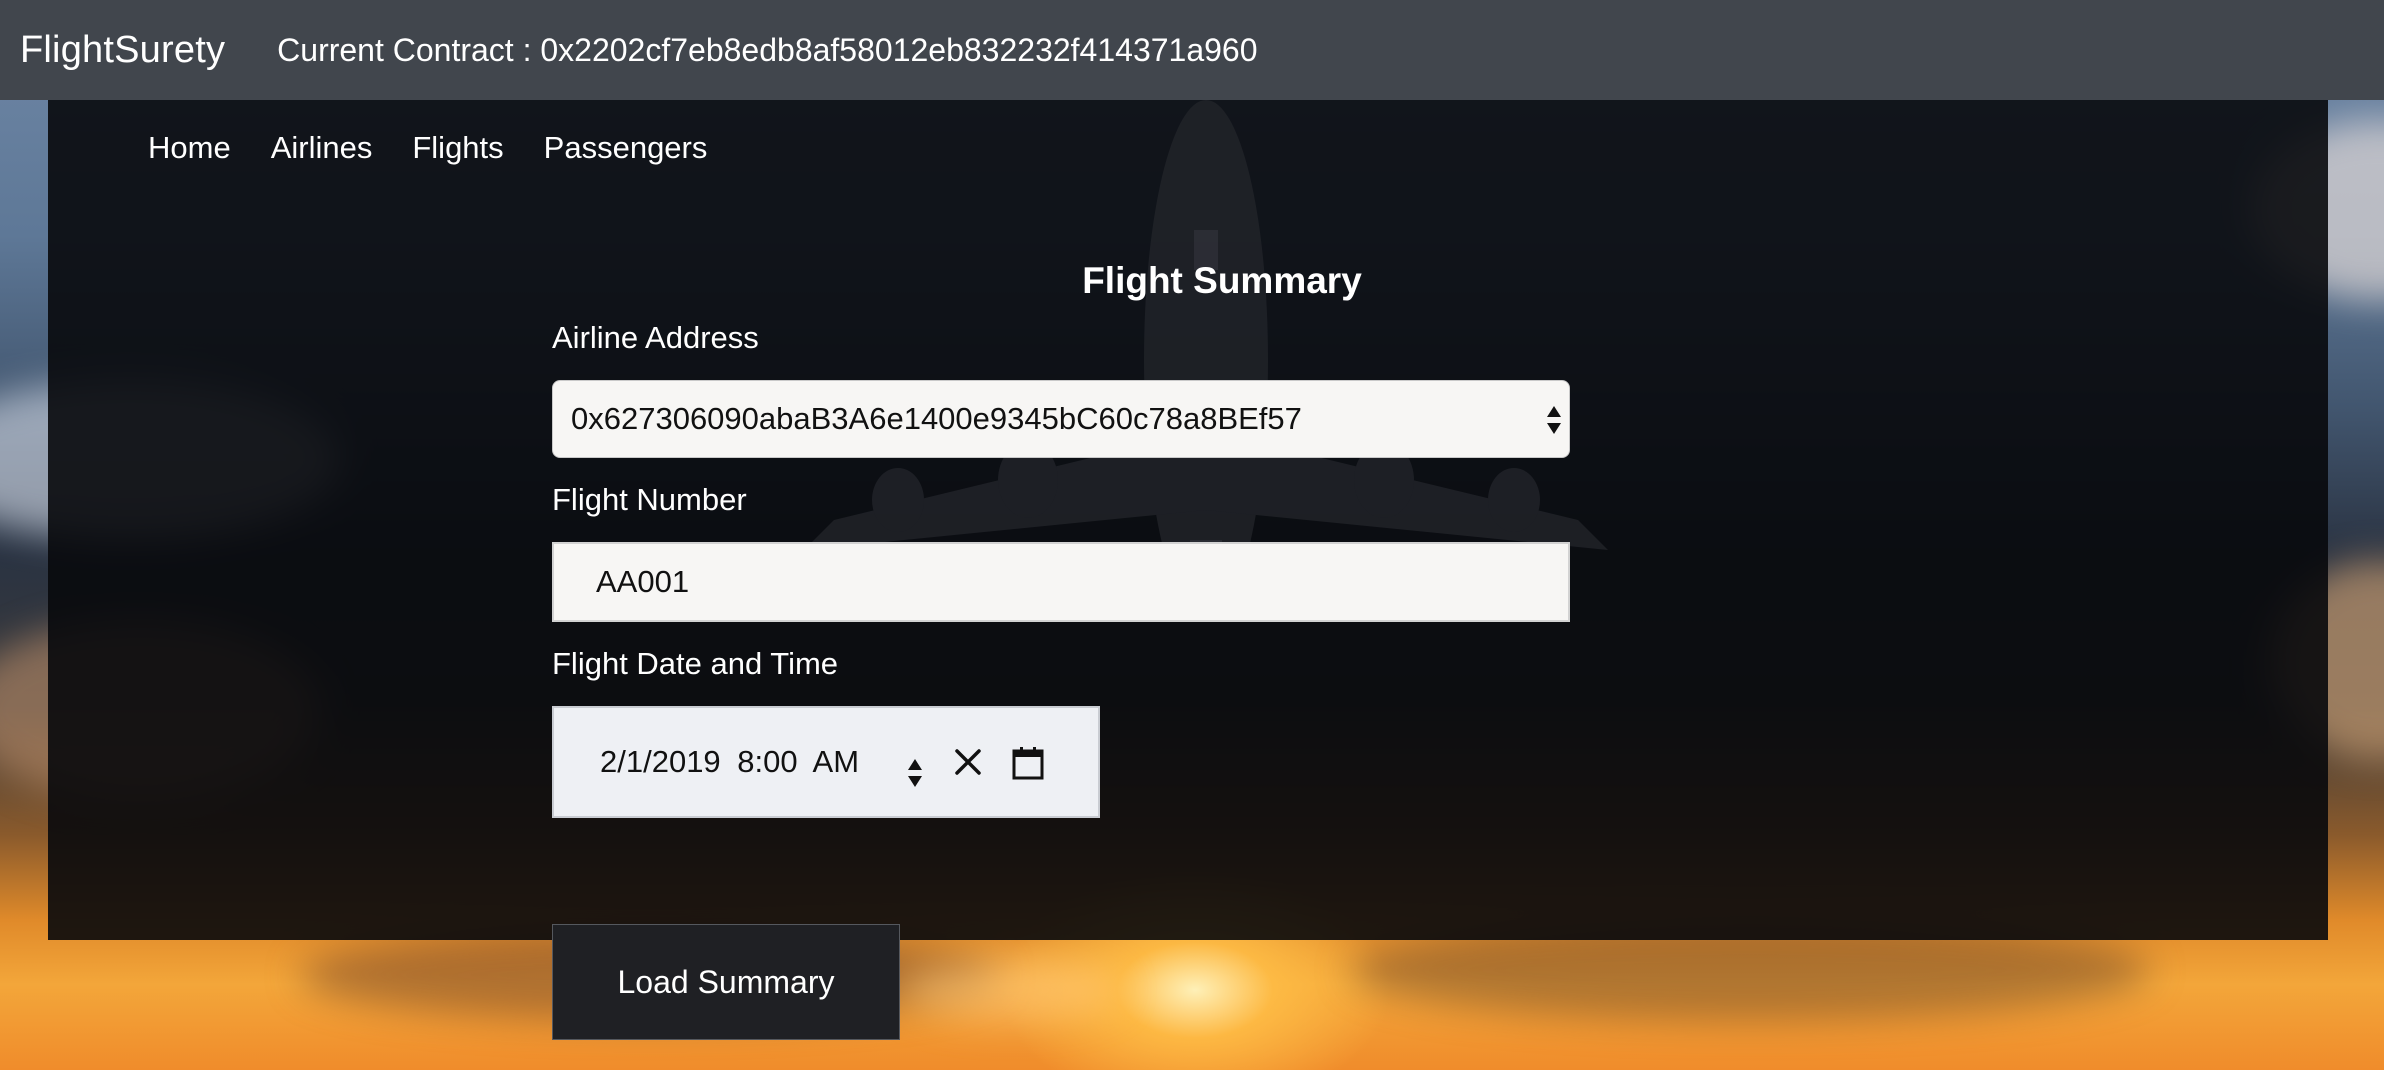 The height and width of the screenshot is (1070, 2384). I want to click on flight-datetime-input: 2/1/2019 8:00 AM, so click(826, 762).